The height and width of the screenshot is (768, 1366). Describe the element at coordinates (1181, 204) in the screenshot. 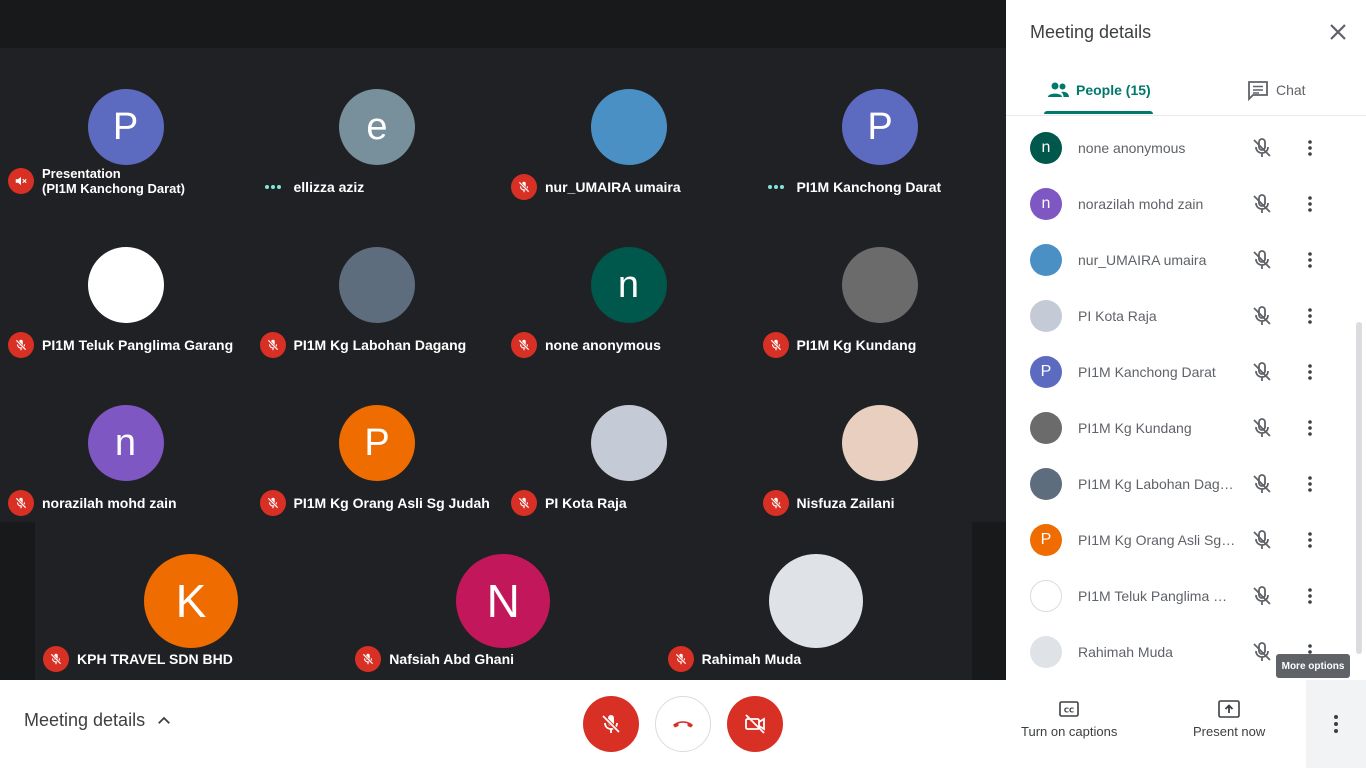

I see `people-list-item: n norazilah mohd zain` at that location.